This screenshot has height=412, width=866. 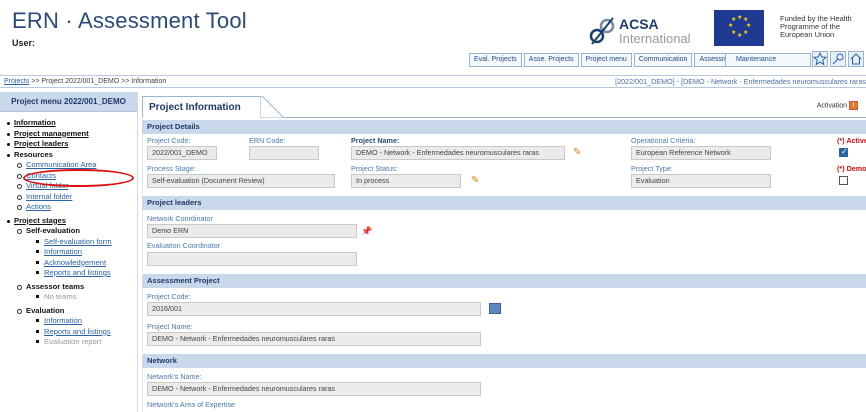 I want to click on calculator-icon, so click(x=495, y=308).